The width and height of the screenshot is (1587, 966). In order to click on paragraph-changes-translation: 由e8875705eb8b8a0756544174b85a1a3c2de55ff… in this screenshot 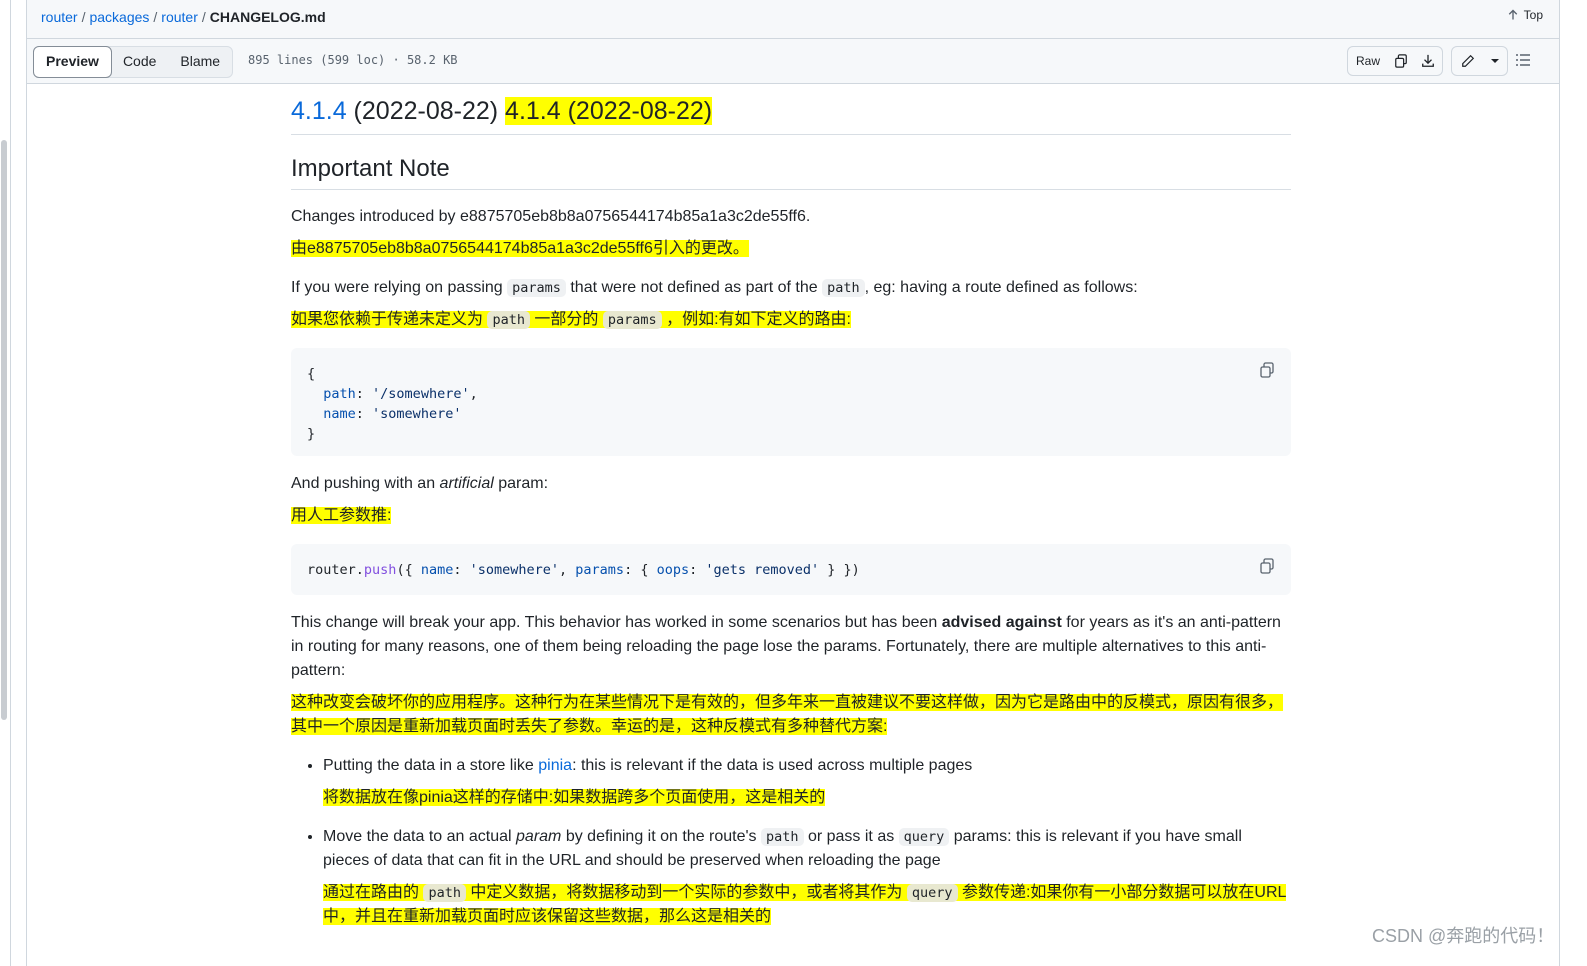, I will do `click(791, 249)`.